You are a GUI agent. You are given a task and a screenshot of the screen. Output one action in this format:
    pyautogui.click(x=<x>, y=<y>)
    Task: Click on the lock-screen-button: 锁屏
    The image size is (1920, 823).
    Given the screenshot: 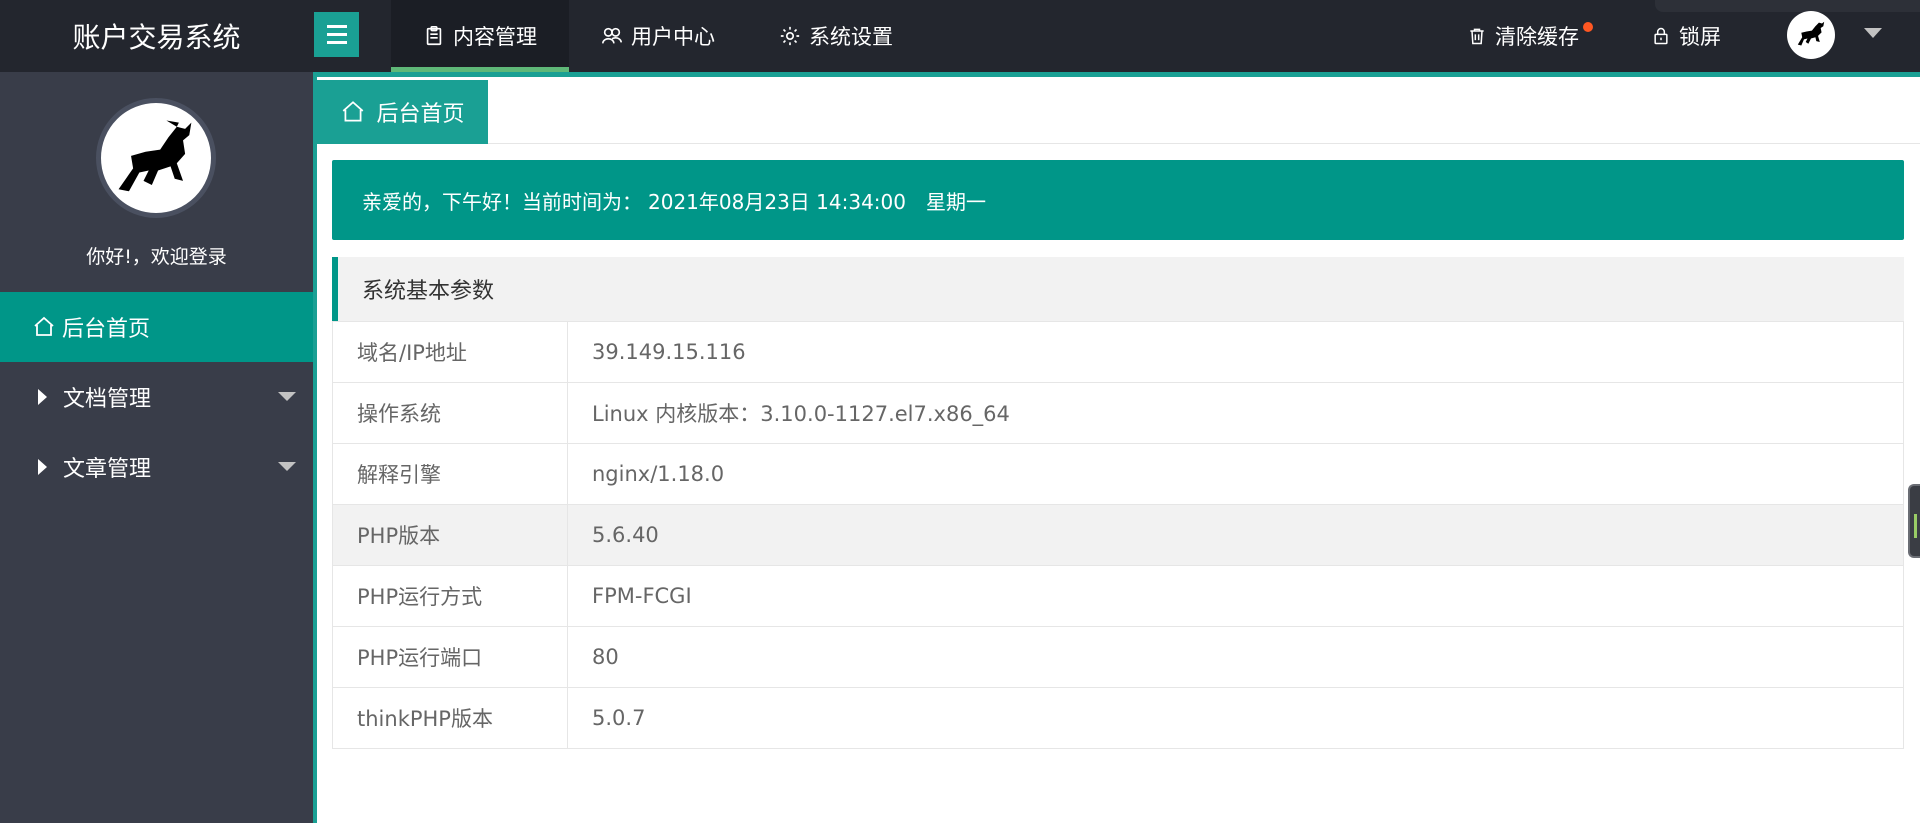 What is the action you would take?
    pyautogui.click(x=1686, y=36)
    